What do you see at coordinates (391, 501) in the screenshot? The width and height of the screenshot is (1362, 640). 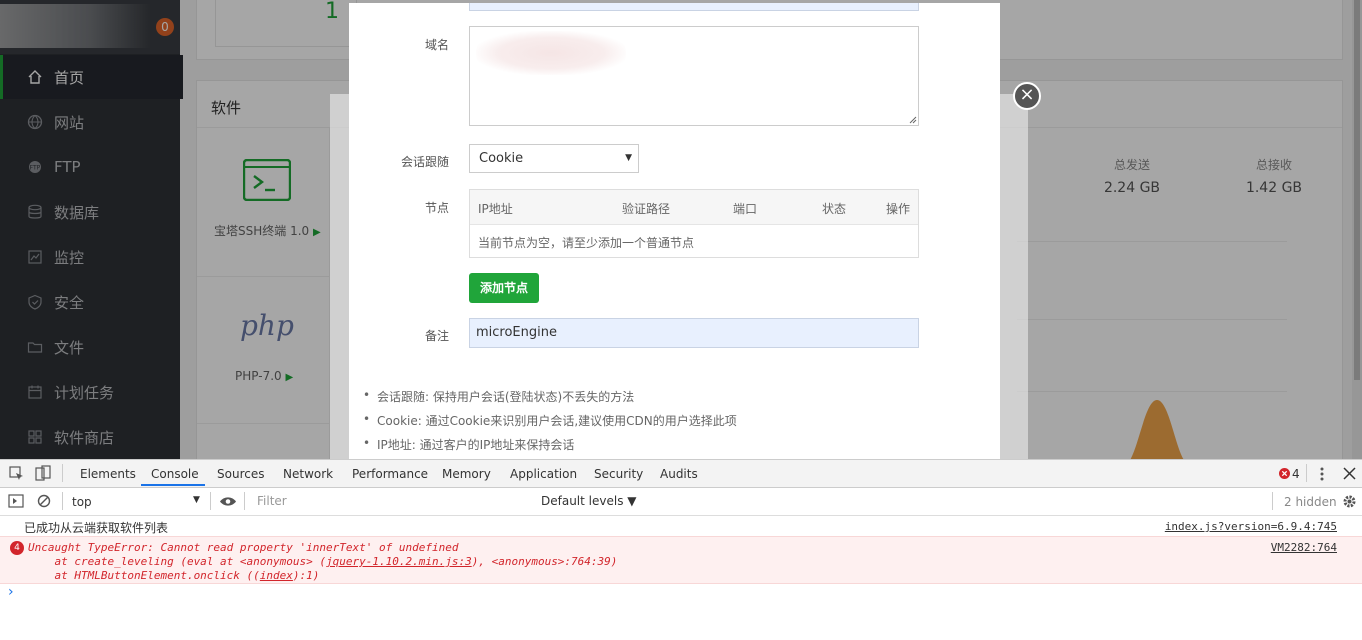 I see `filter-input: Filter` at bounding box center [391, 501].